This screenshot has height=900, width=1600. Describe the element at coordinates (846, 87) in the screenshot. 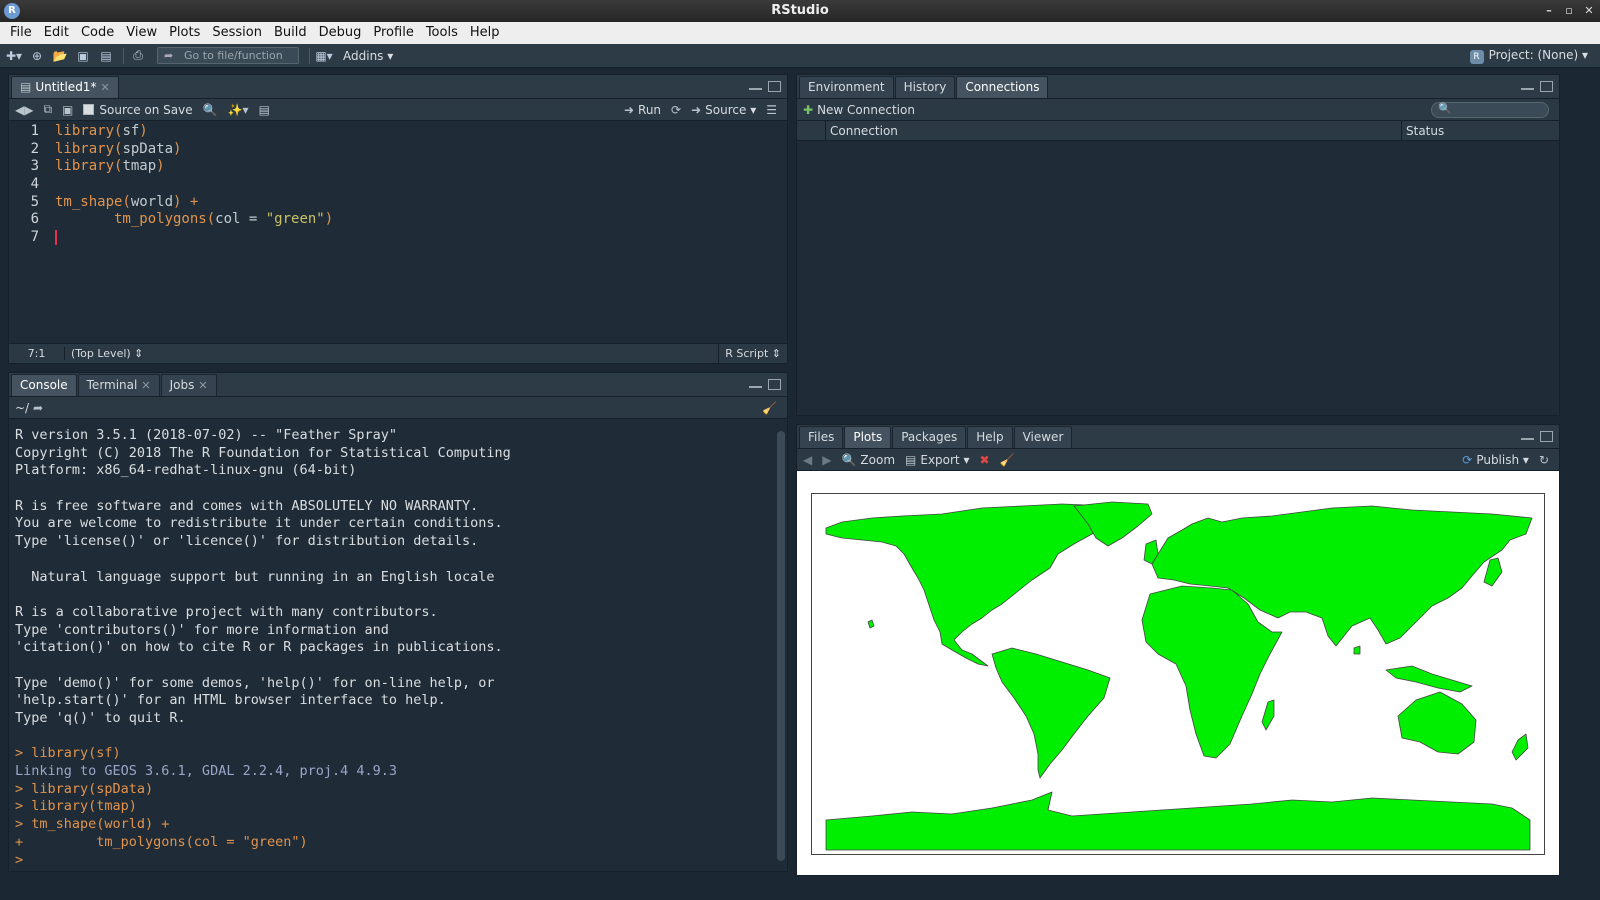

I see `tab-environment: Environment` at that location.